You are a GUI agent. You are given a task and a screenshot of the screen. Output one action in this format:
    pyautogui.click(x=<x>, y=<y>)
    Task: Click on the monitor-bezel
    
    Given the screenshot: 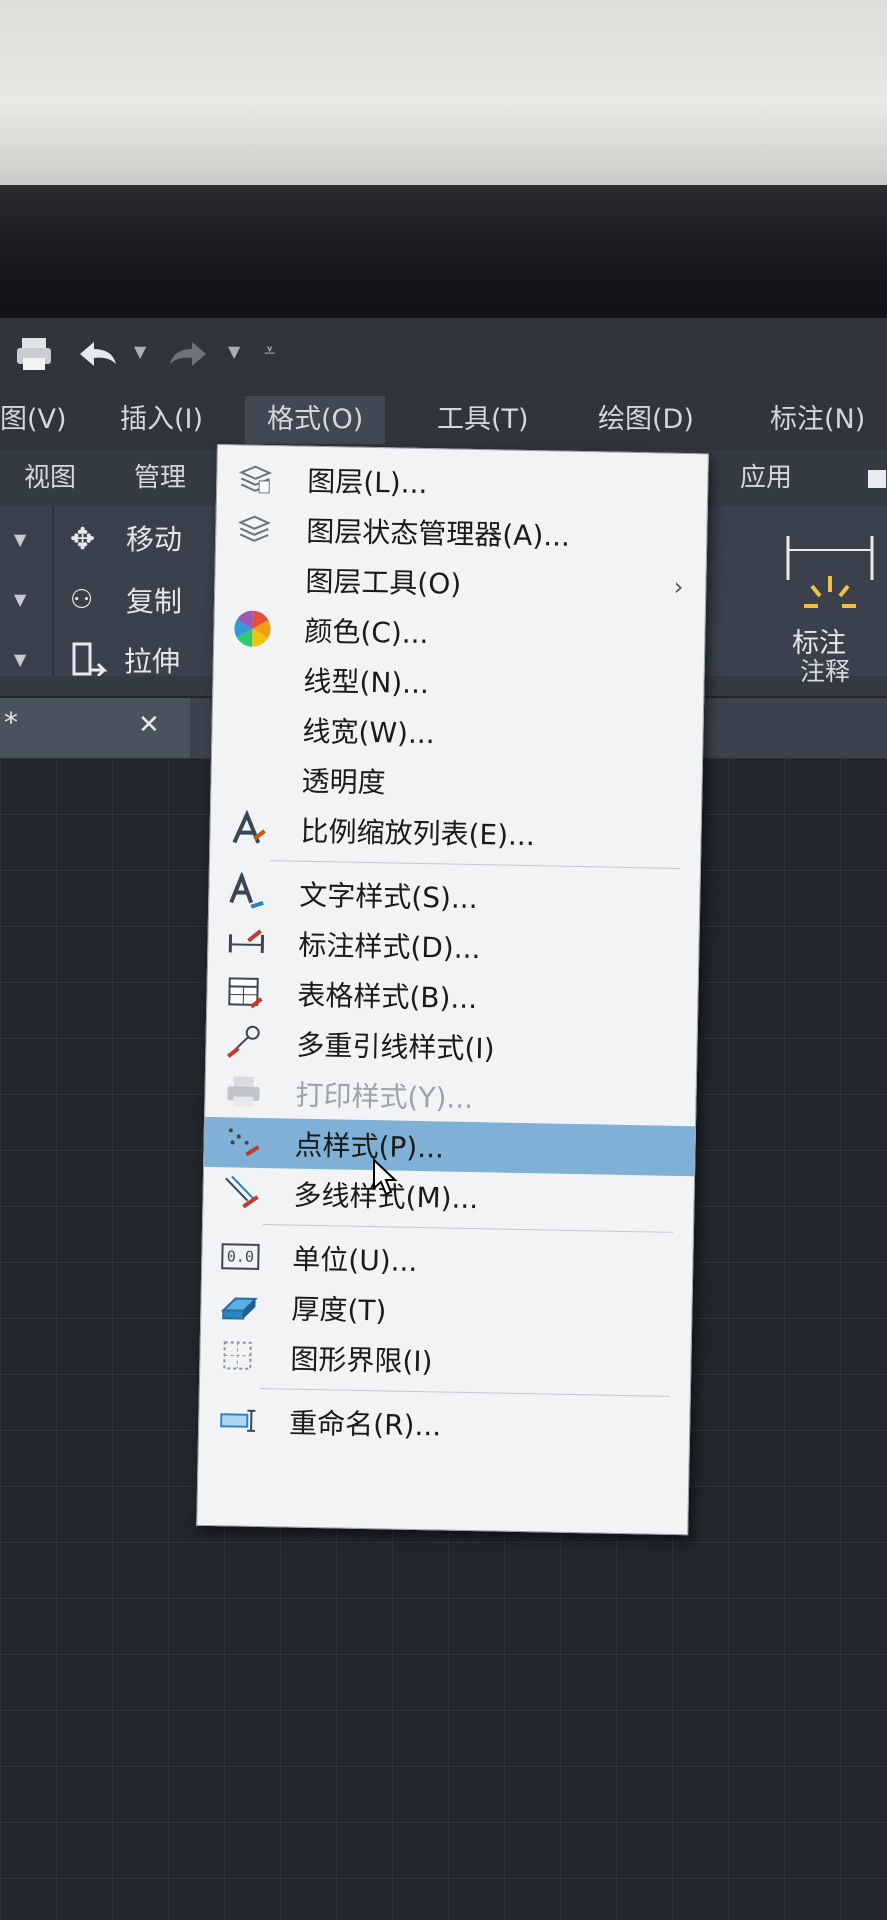 What is the action you would take?
    pyautogui.click(x=443, y=252)
    